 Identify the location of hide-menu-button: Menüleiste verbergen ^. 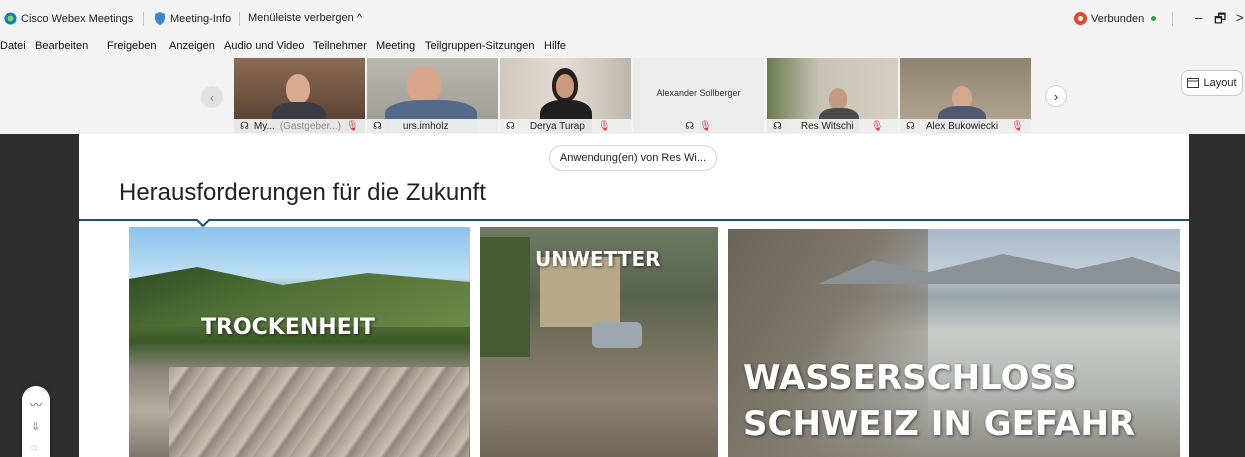
(305, 18).